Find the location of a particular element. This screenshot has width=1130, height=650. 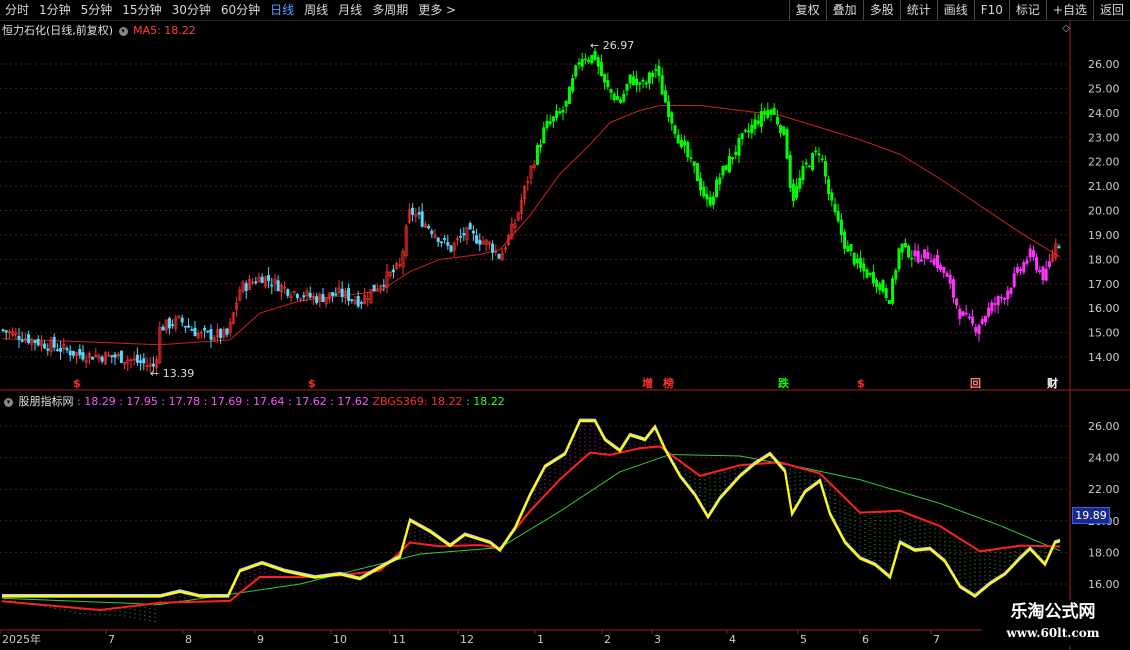

event-marker: 榜 is located at coordinates (668, 383).